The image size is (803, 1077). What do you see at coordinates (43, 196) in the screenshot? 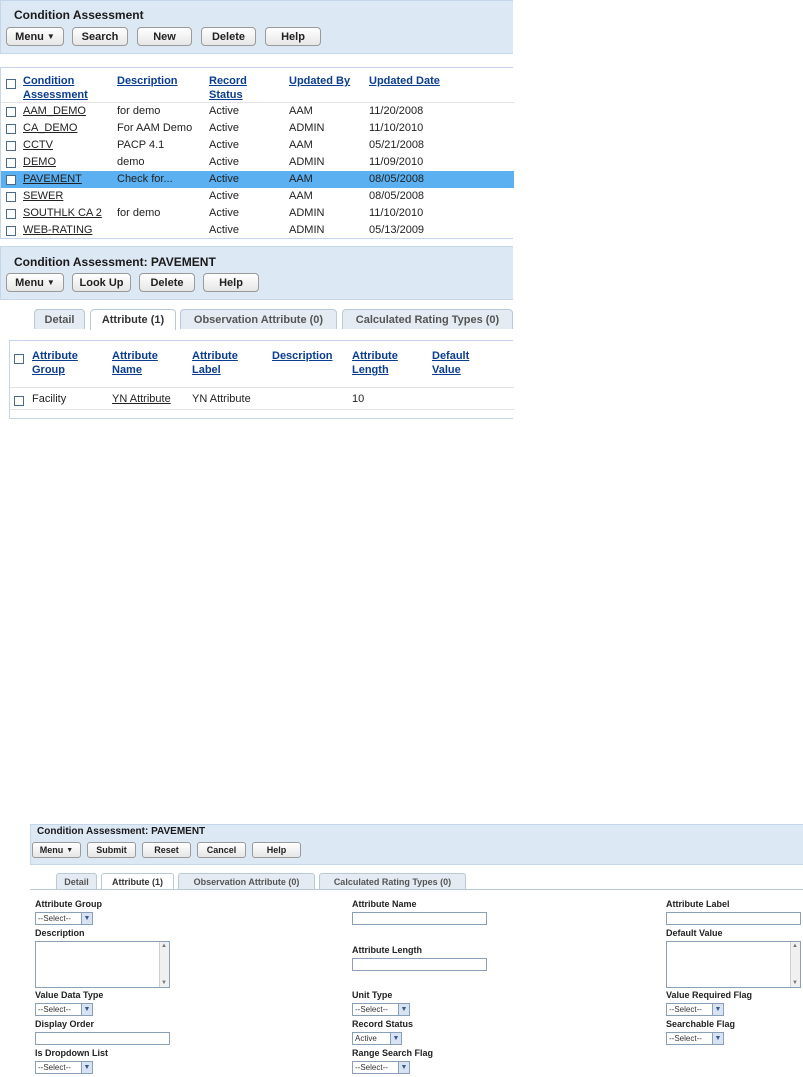
I see `condition-assessment-link: SEWER` at bounding box center [43, 196].